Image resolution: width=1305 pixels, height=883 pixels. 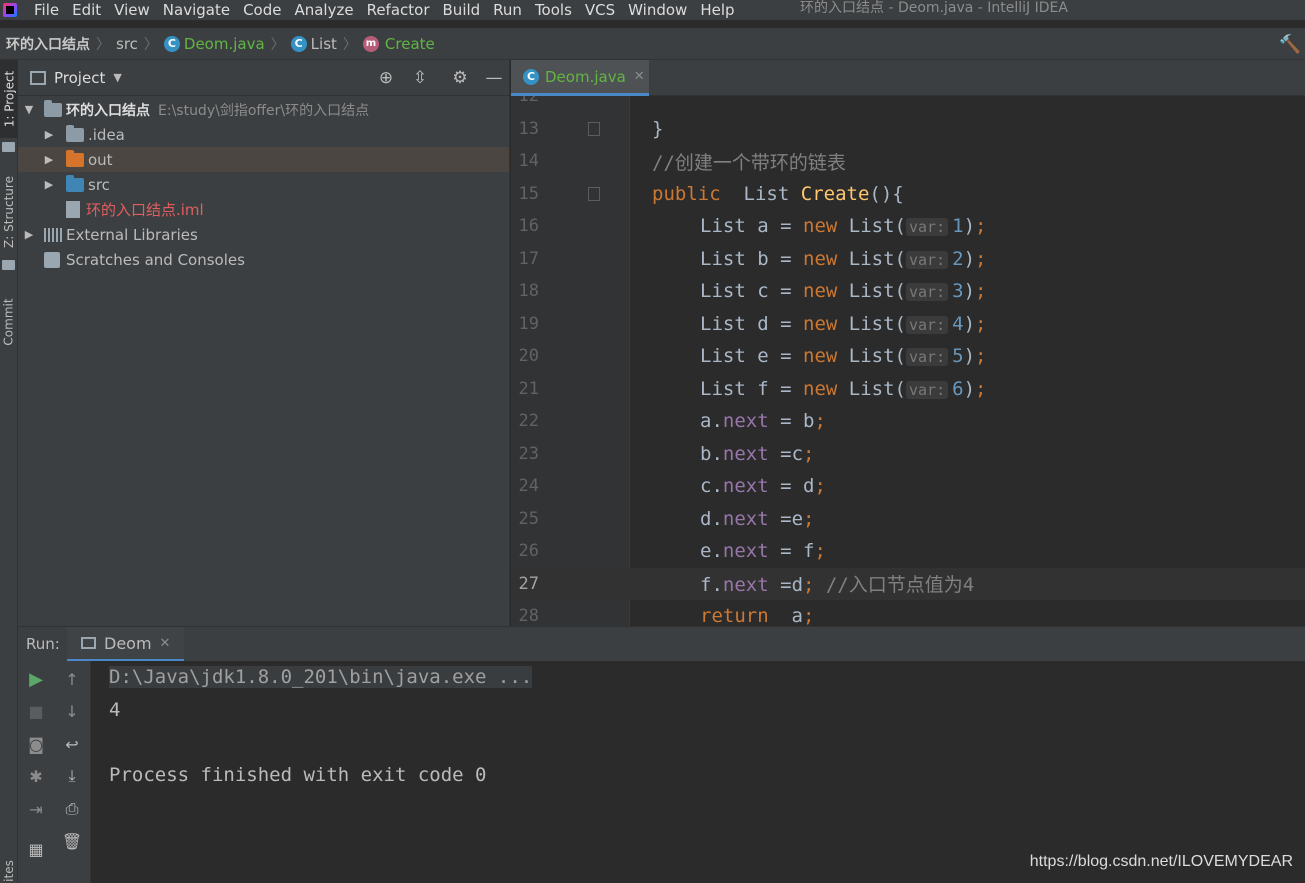 I want to click on code-line-current: 27 f.next =d; //入口节点值为4, so click(x=908, y=583).